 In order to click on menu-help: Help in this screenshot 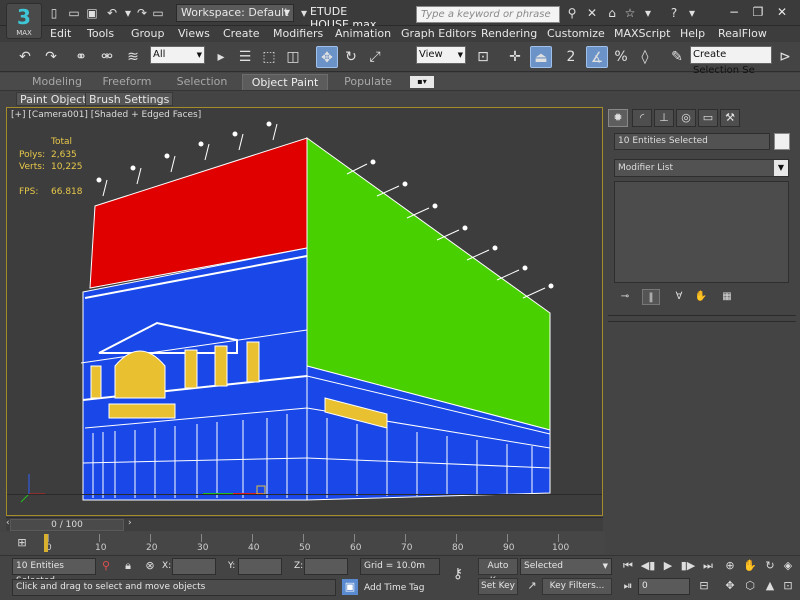, I will do `click(692, 34)`.